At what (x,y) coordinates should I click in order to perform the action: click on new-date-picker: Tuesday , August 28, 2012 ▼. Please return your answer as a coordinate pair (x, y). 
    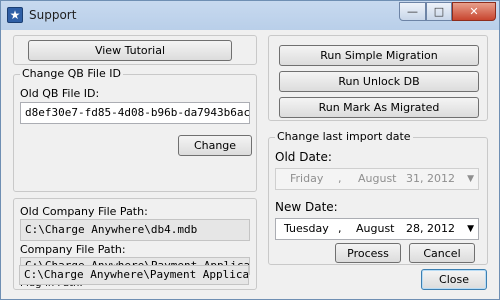
    Looking at the image, I should click on (377, 229).